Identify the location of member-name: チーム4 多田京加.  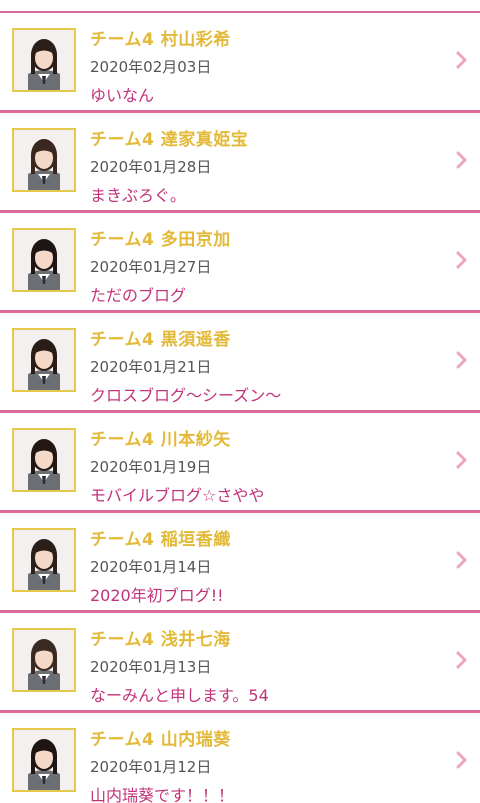
(160, 240).